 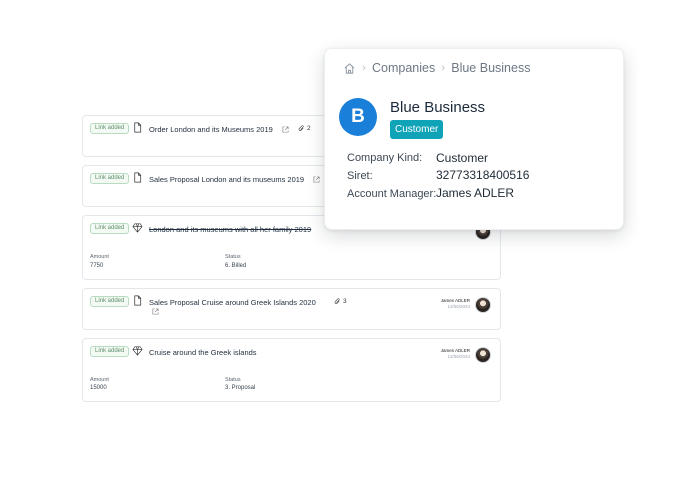 What do you see at coordinates (438, 107) in the screenshot?
I see `company-name: Blue Business` at bounding box center [438, 107].